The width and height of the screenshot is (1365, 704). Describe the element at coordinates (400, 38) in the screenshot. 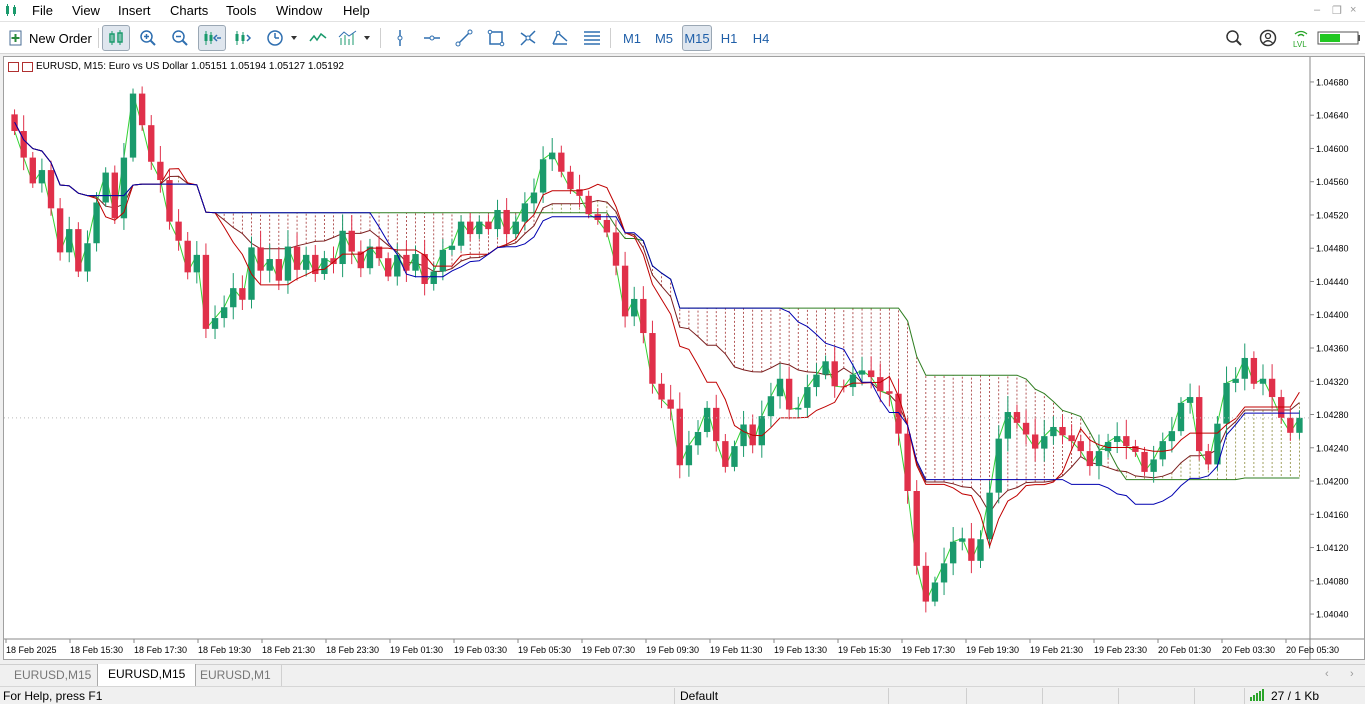

I see `vertical-line-button` at that location.